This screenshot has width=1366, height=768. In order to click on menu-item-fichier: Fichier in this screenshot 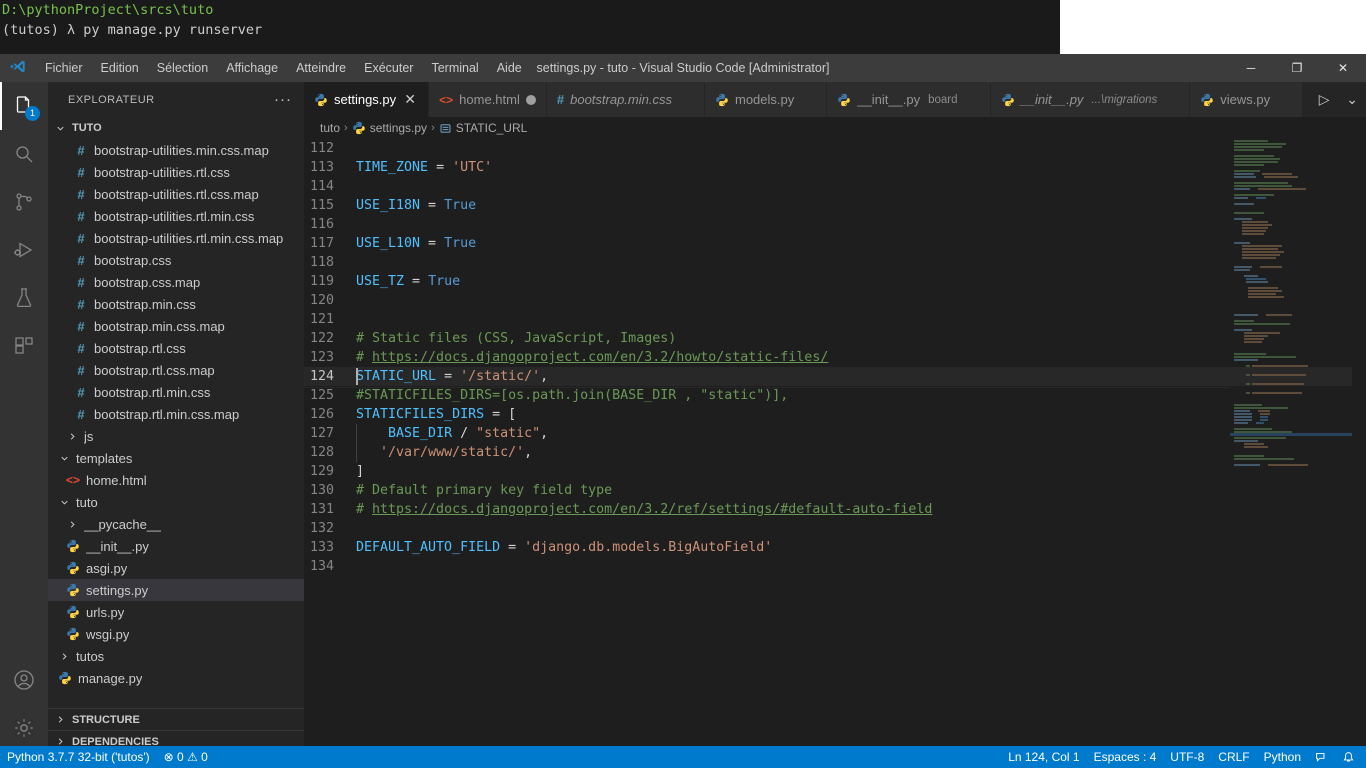, I will do `click(64, 68)`.